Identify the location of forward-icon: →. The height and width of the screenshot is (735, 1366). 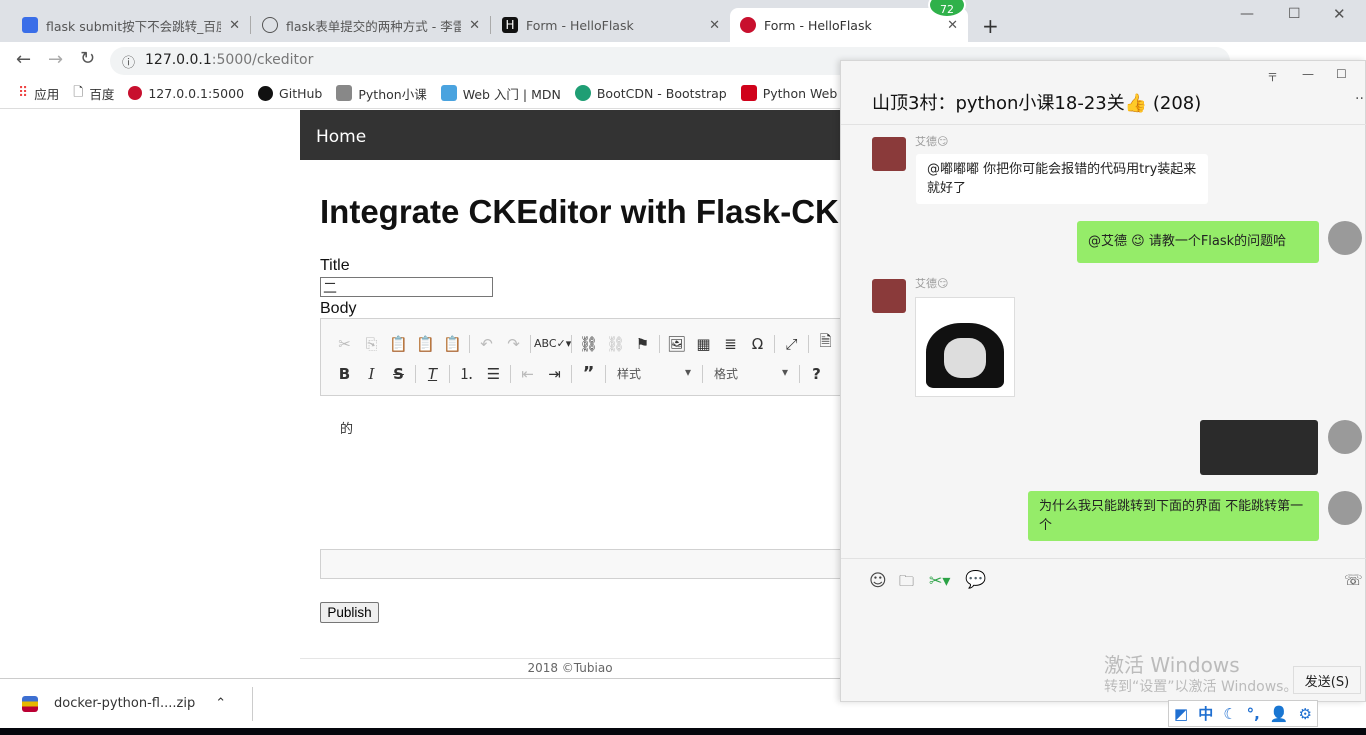
(55, 59).